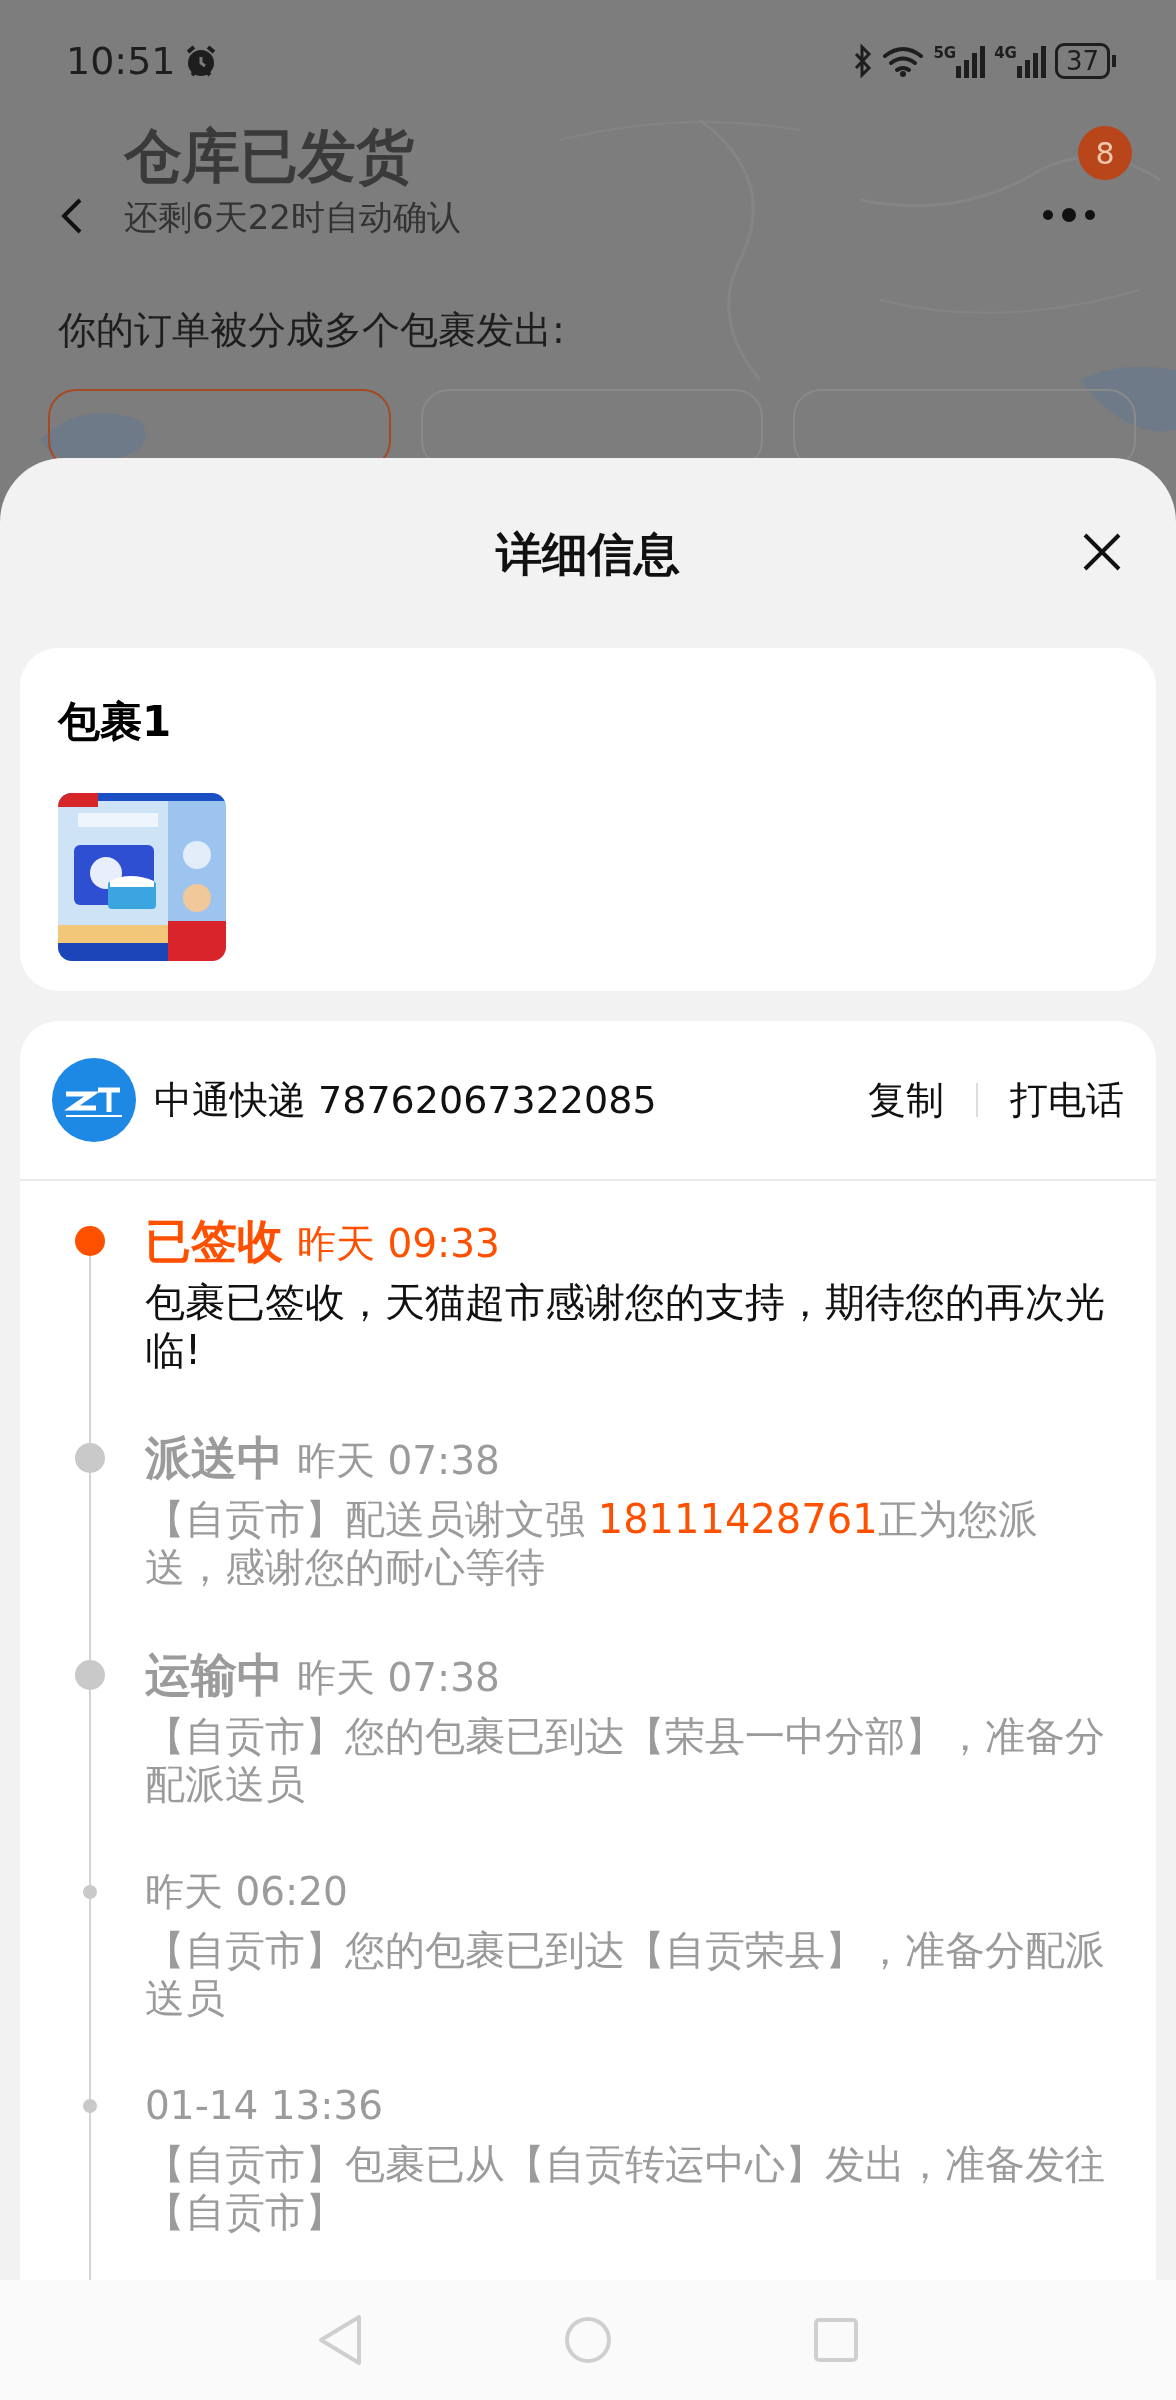 This screenshot has width=1176, height=2400. What do you see at coordinates (214, 1241) in the screenshot?
I see `status-label: 已签收` at bounding box center [214, 1241].